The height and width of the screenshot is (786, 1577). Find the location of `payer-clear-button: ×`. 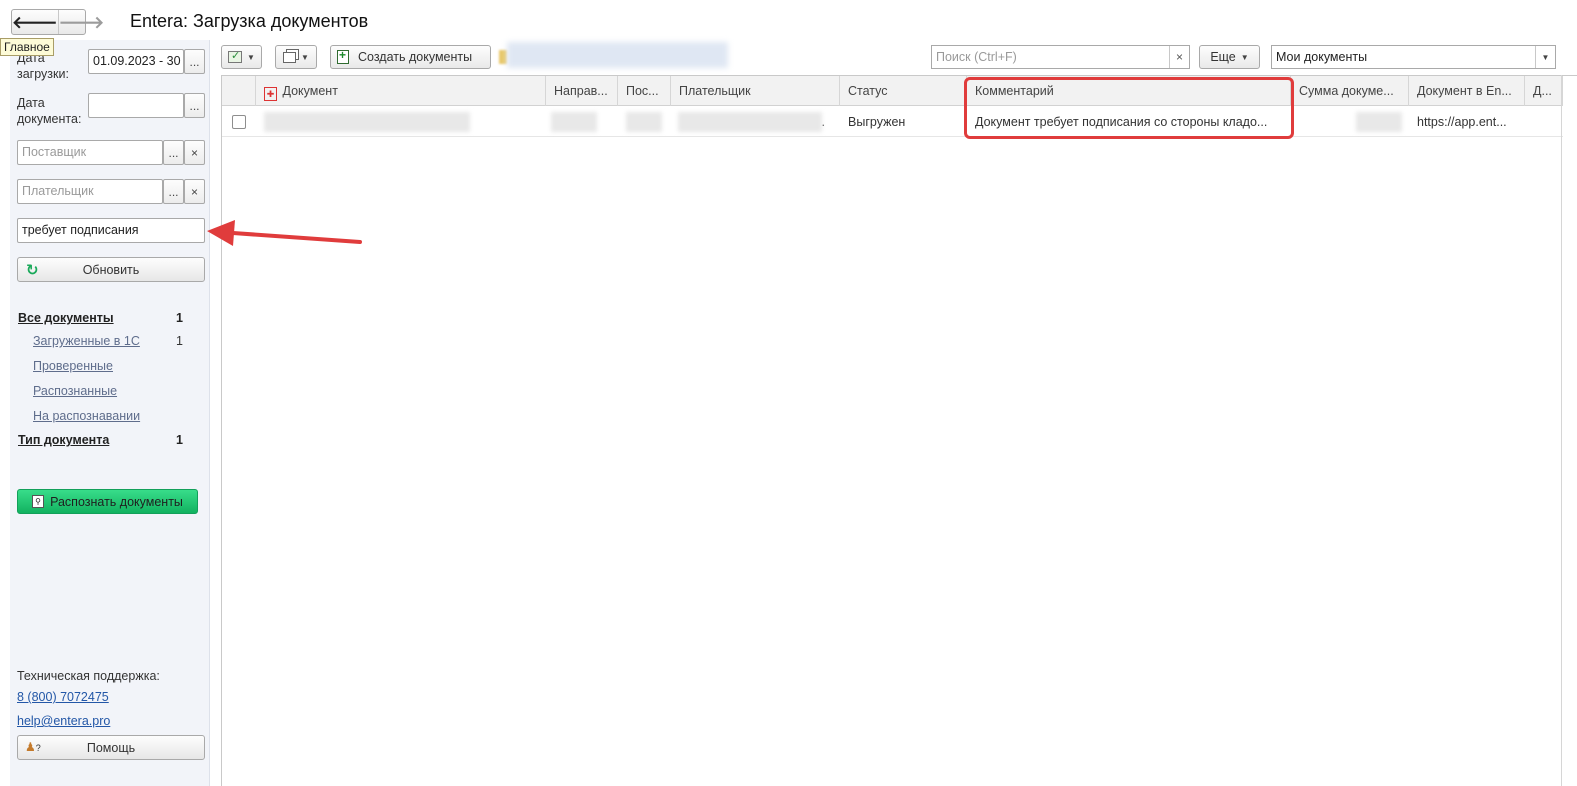

payer-clear-button: × is located at coordinates (194, 191).